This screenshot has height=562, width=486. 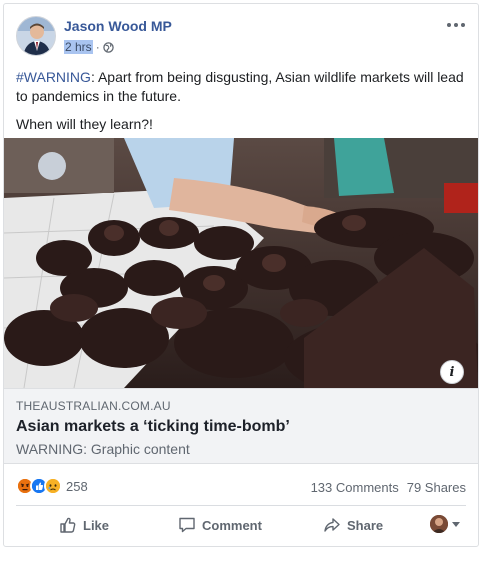 What do you see at coordinates (439, 524) in the screenshot?
I see `user-avatar` at bounding box center [439, 524].